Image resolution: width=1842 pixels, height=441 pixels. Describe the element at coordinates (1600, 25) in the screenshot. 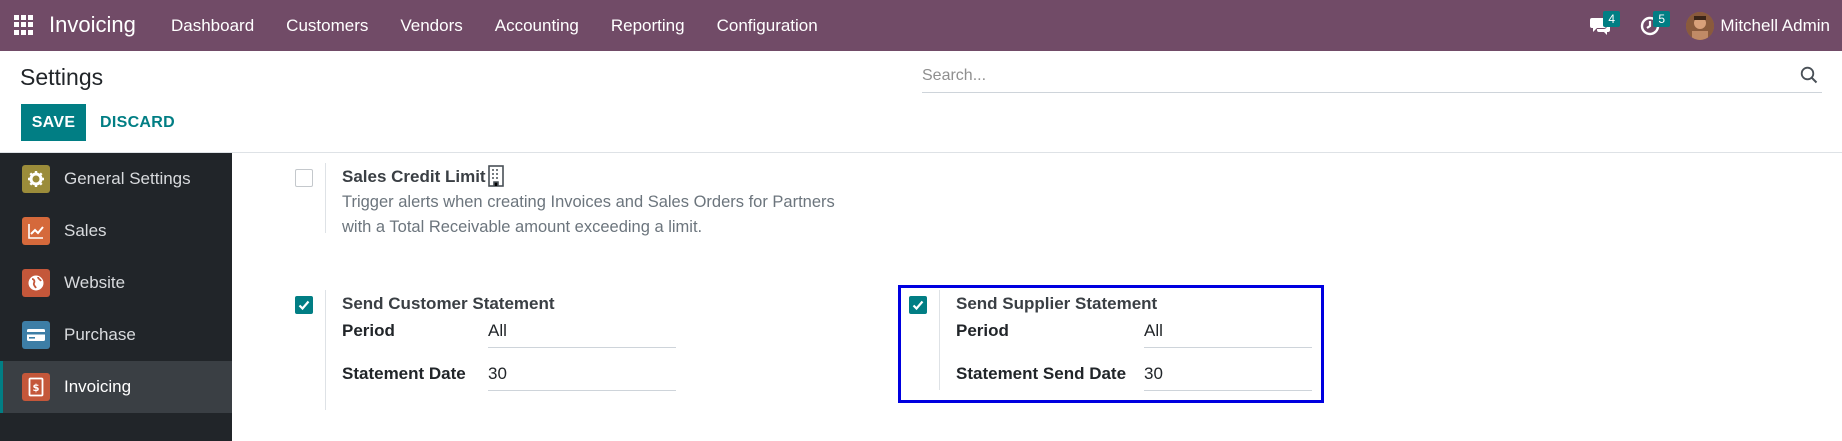

I see `messages-button: 4` at that location.